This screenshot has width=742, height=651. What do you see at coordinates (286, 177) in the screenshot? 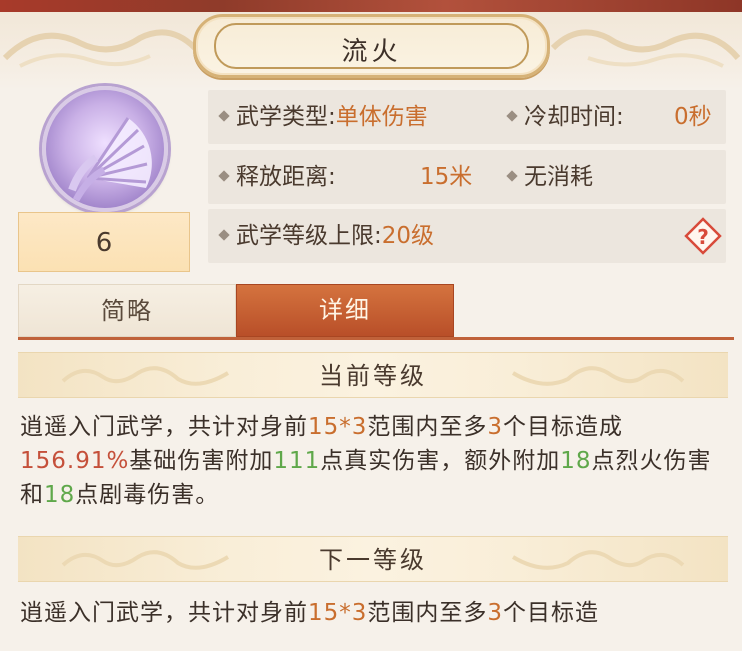
I see `range-label: 释放距离:` at bounding box center [286, 177].